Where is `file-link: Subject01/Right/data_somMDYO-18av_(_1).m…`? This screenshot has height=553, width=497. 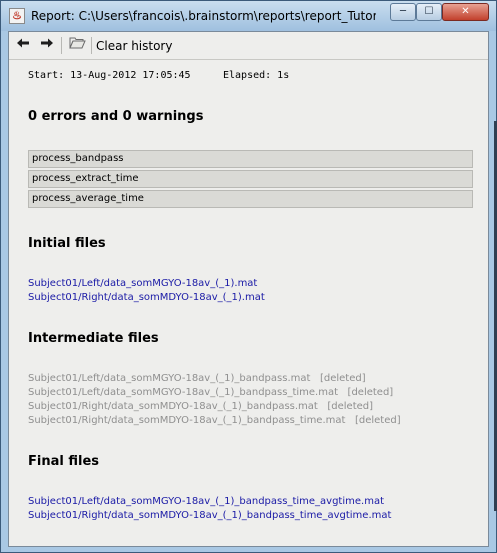
file-link: Subject01/Right/data_somMDYO-18av_(_1).m… is located at coordinates (146, 298).